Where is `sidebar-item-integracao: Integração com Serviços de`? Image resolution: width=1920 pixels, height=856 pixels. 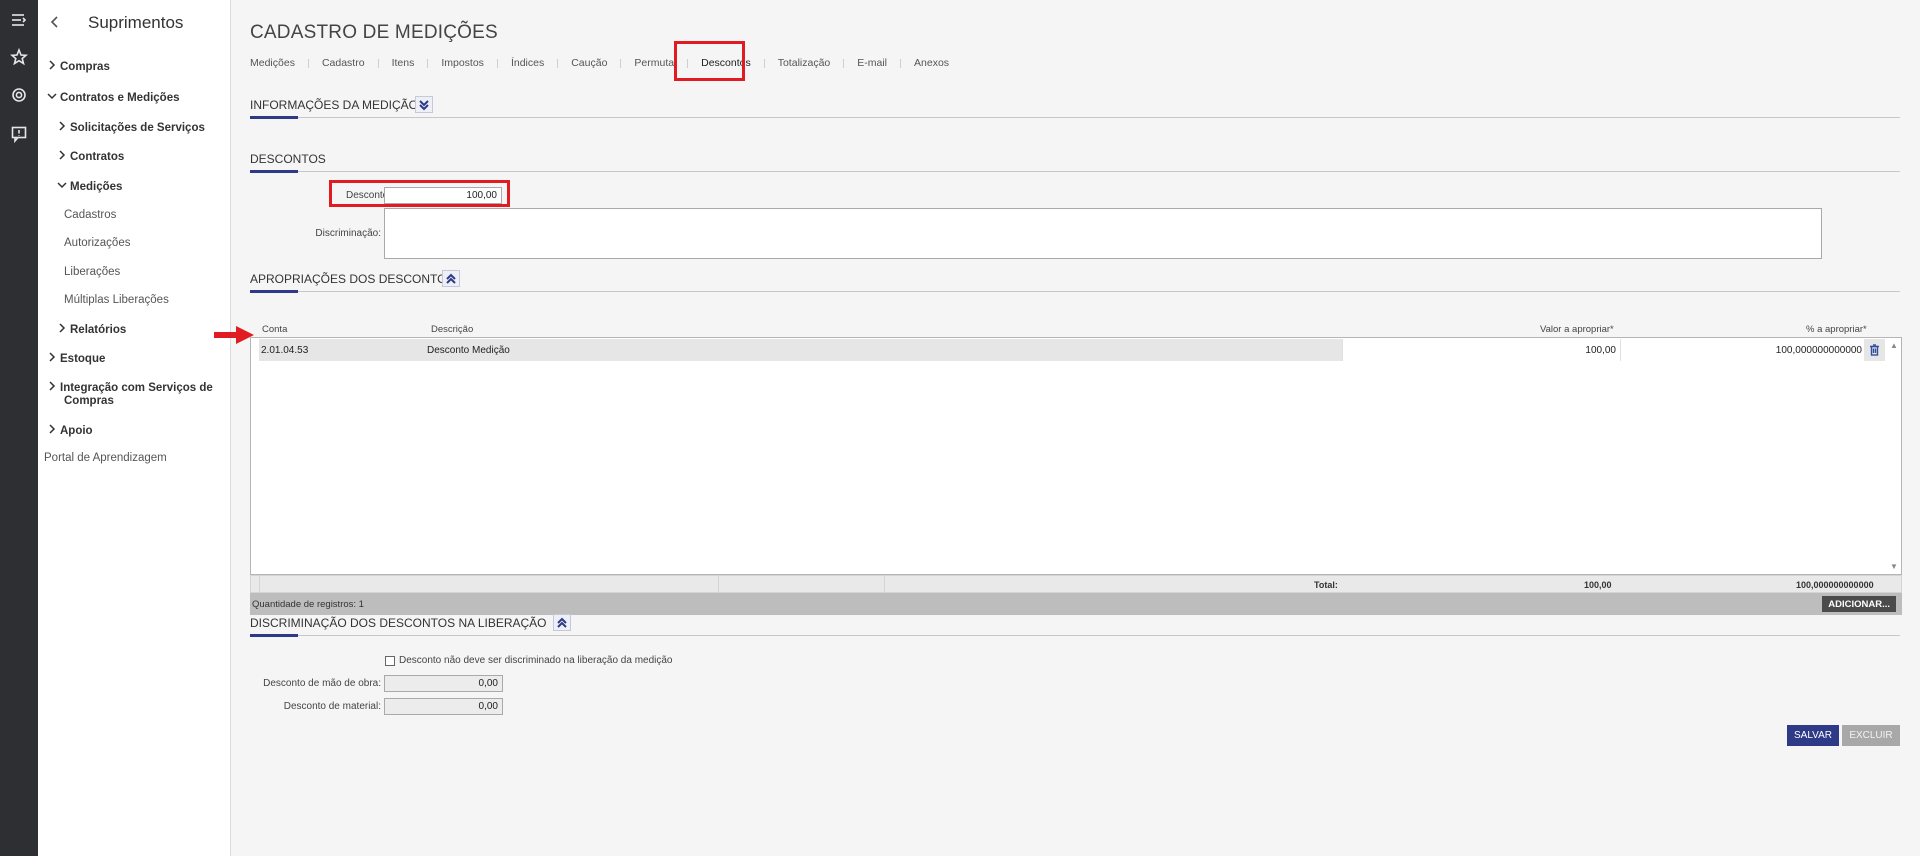 sidebar-item-integracao: Integração com Serviços de is located at coordinates (129, 387).